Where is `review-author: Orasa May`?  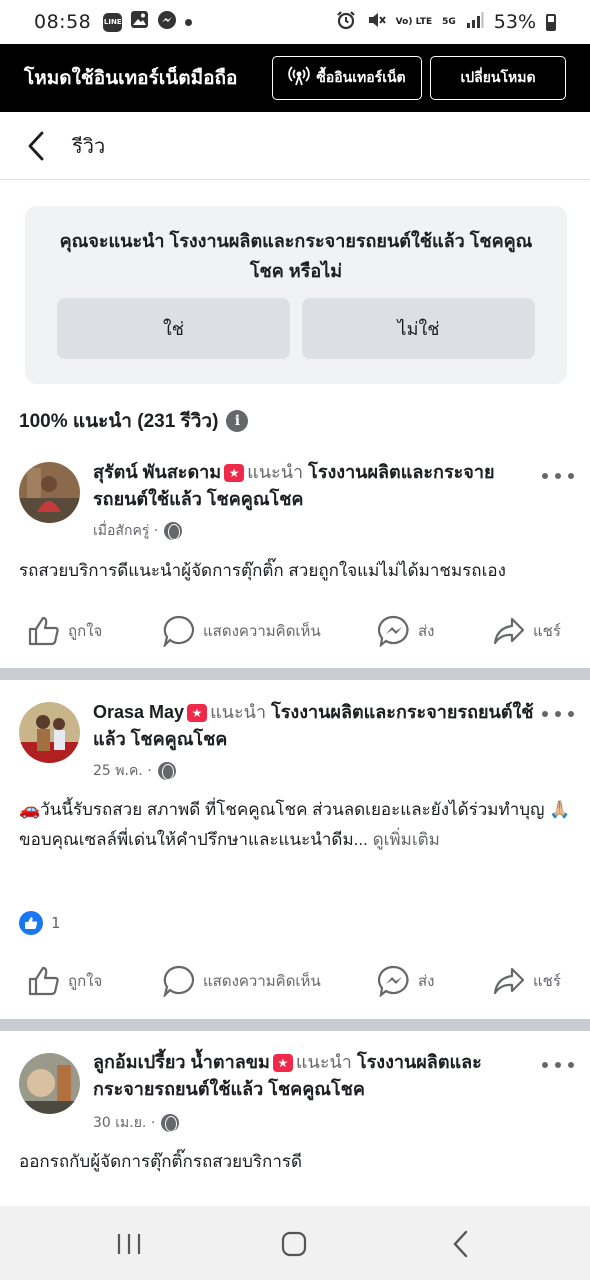 review-author: Orasa May is located at coordinates (138, 712).